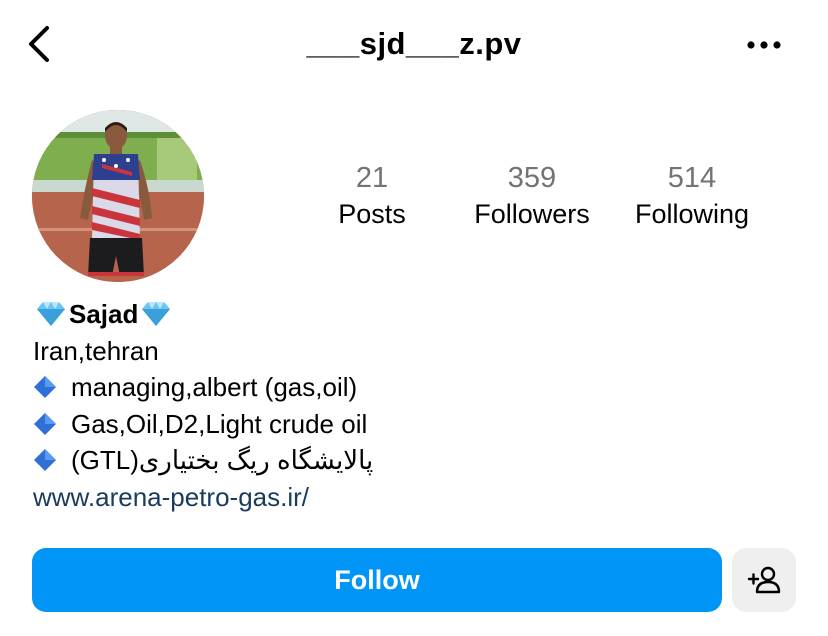 This screenshot has width=828, height=636. What do you see at coordinates (372, 196) in the screenshot?
I see `stat-posts: 21 Posts` at bounding box center [372, 196].